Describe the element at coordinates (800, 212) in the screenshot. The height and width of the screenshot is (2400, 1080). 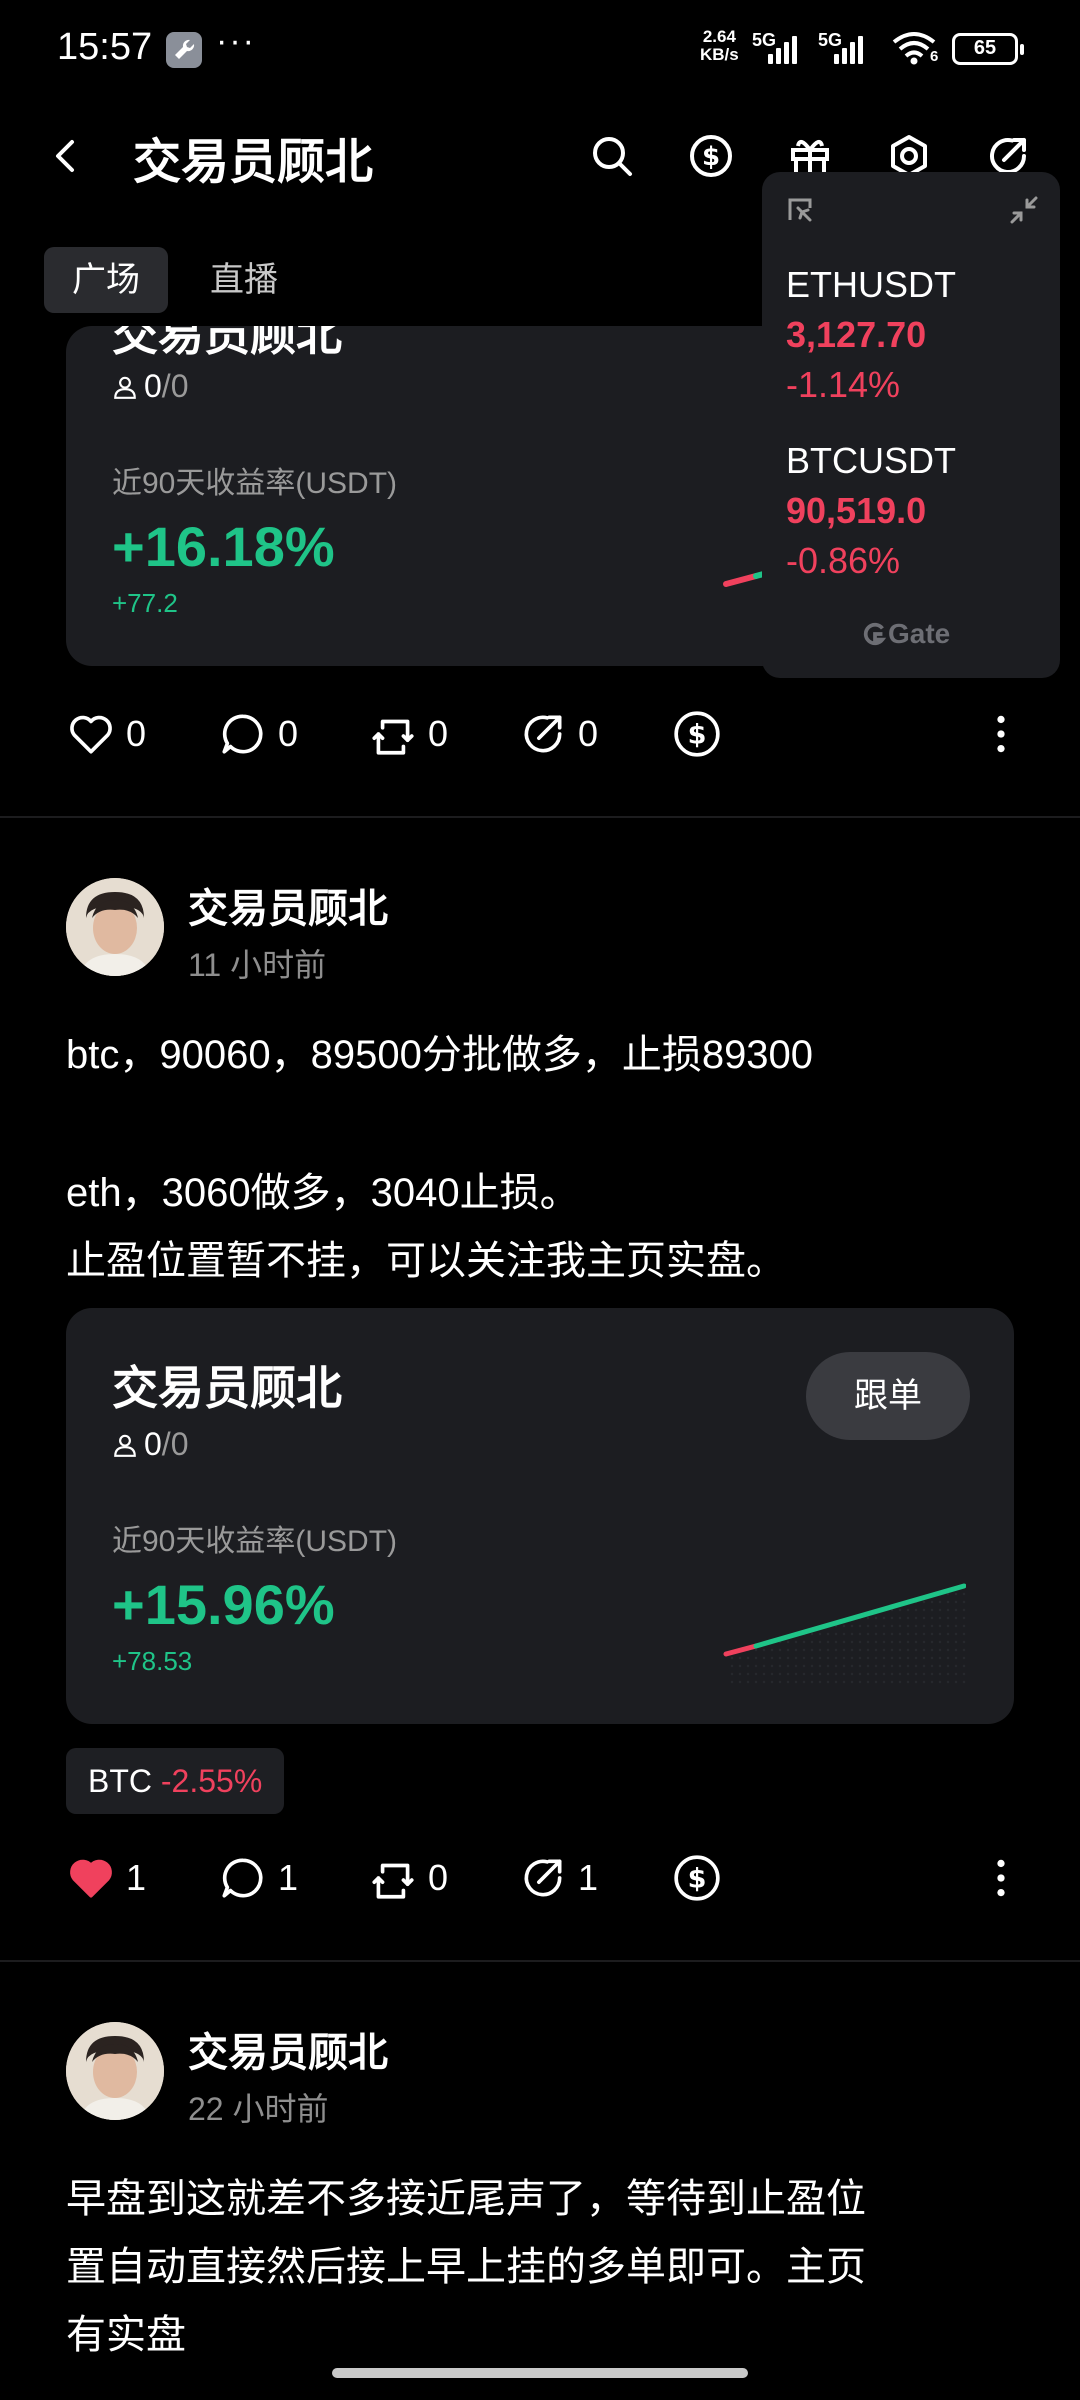
I see `pin-window-icon` at that location.